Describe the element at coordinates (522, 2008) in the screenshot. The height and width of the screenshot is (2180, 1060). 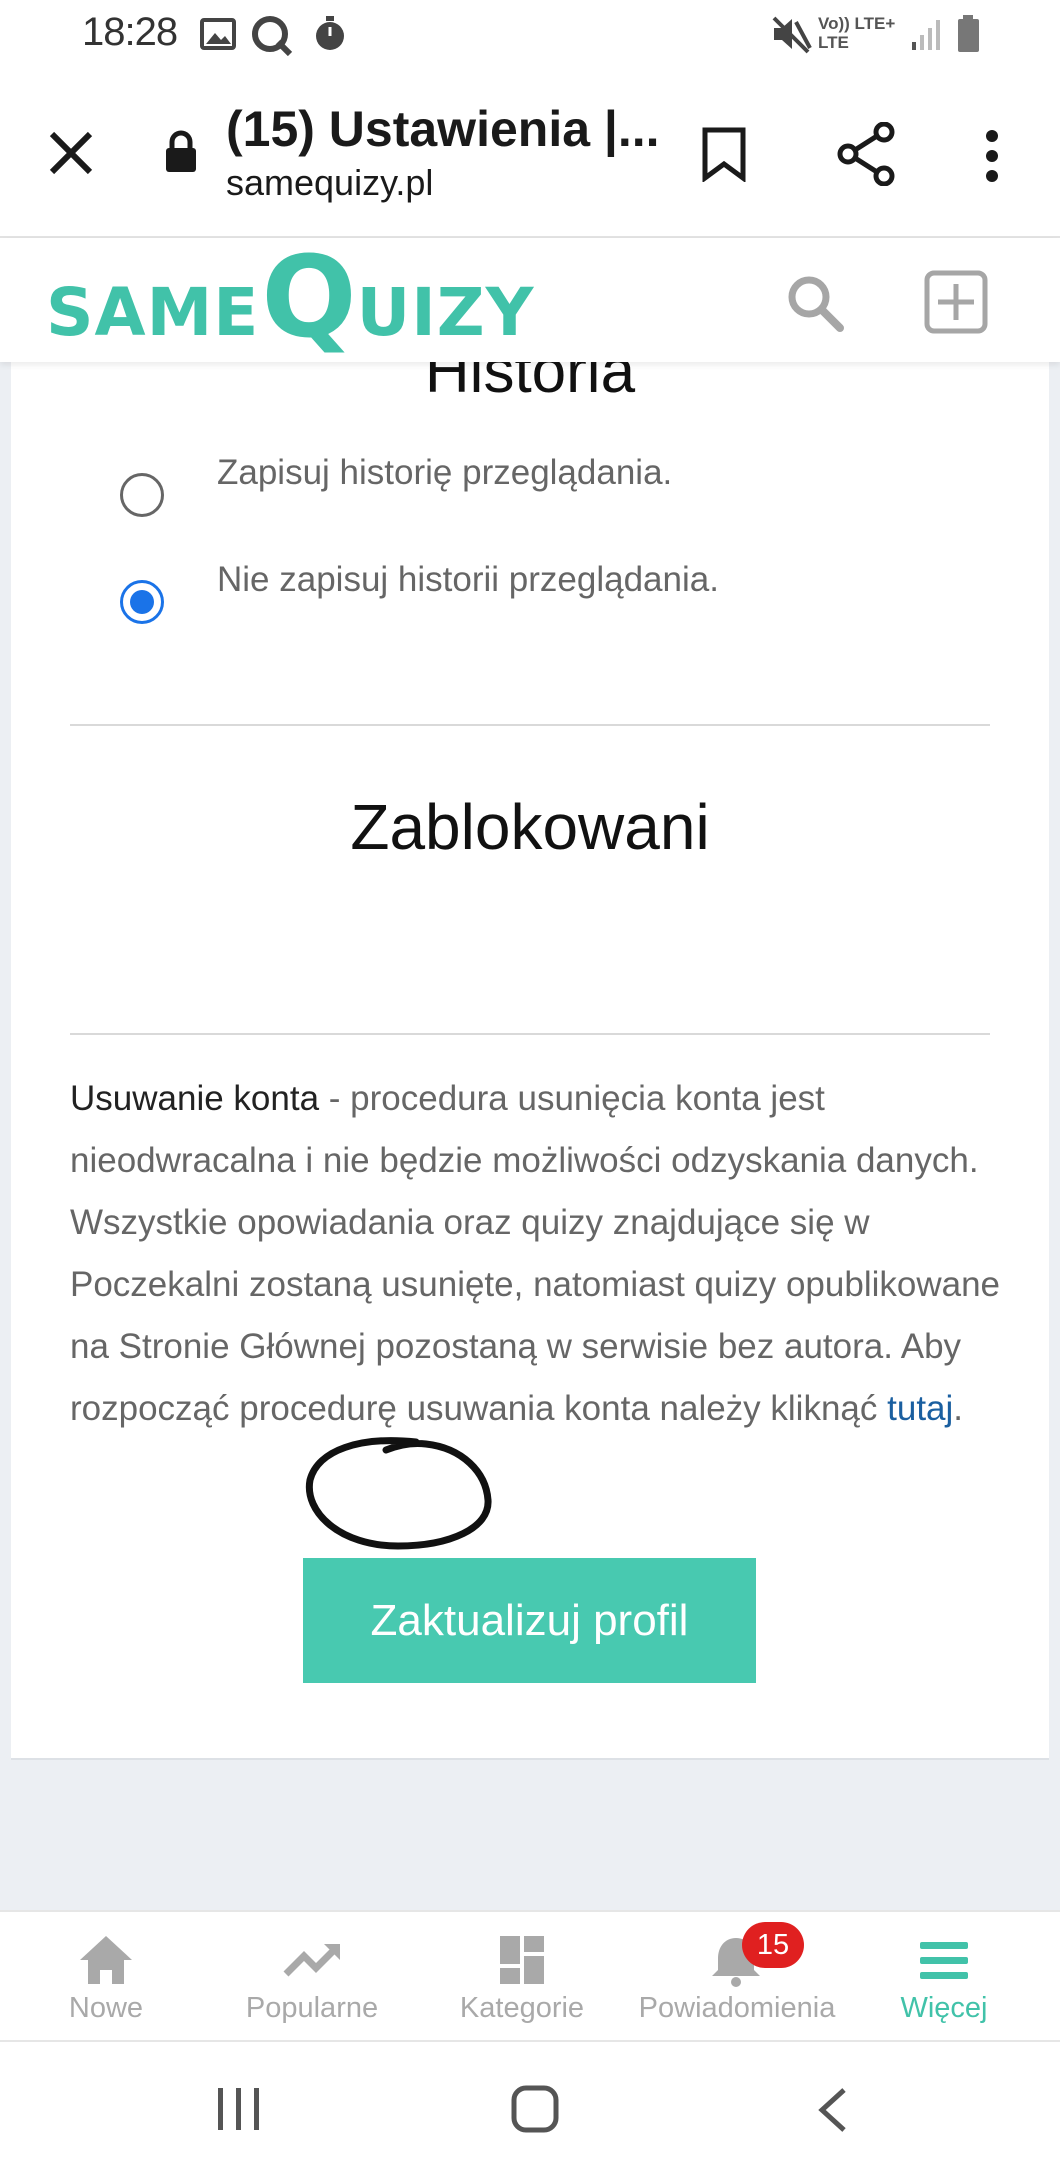
I see `nav-label: Kategorie` at that location.